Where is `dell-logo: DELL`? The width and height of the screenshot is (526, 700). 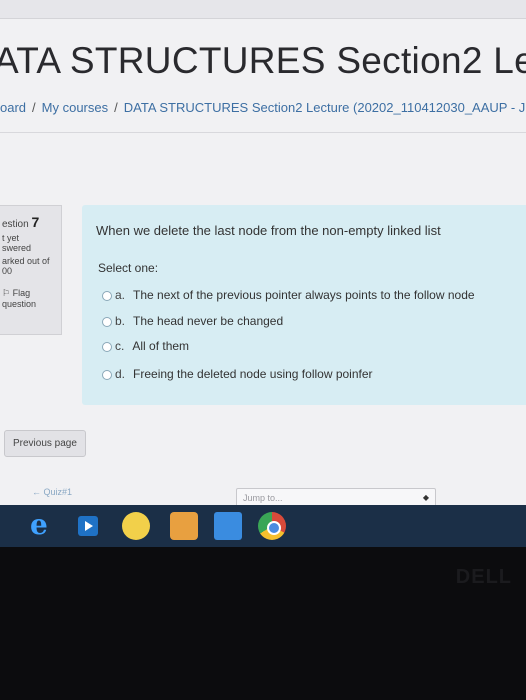
dell-logo: DELL is located at coordinates (483, 577).